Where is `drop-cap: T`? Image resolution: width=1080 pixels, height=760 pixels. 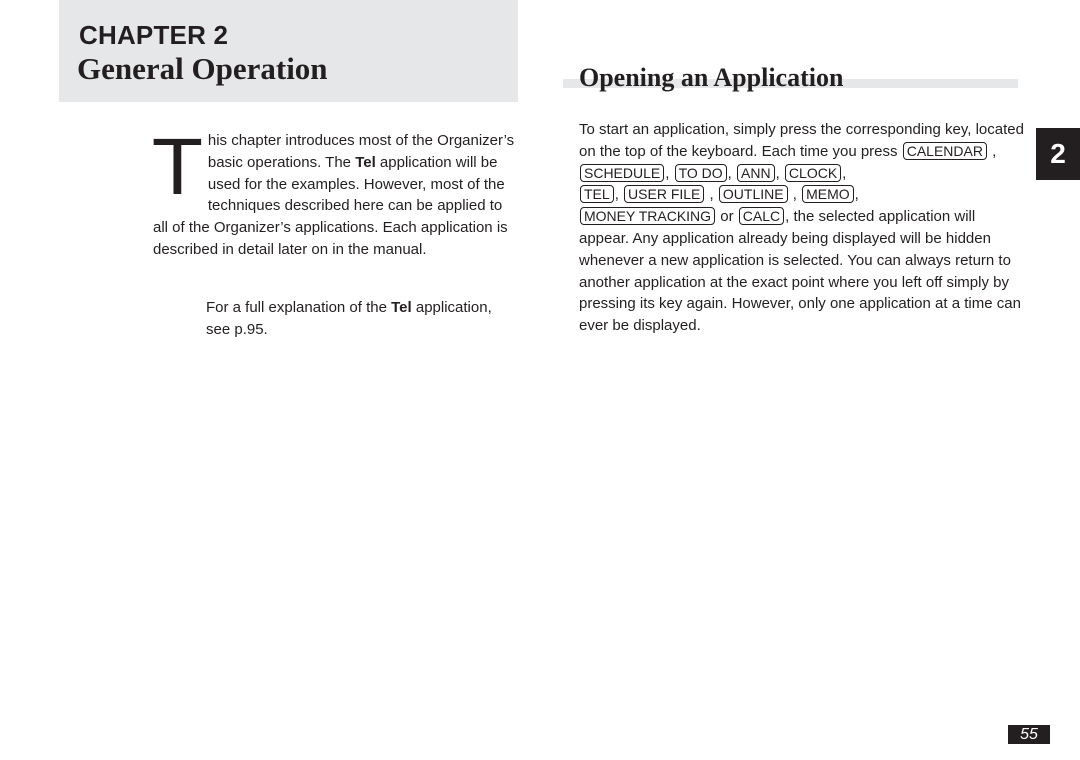
drop-cap: T is located at coordinates (177, 166).